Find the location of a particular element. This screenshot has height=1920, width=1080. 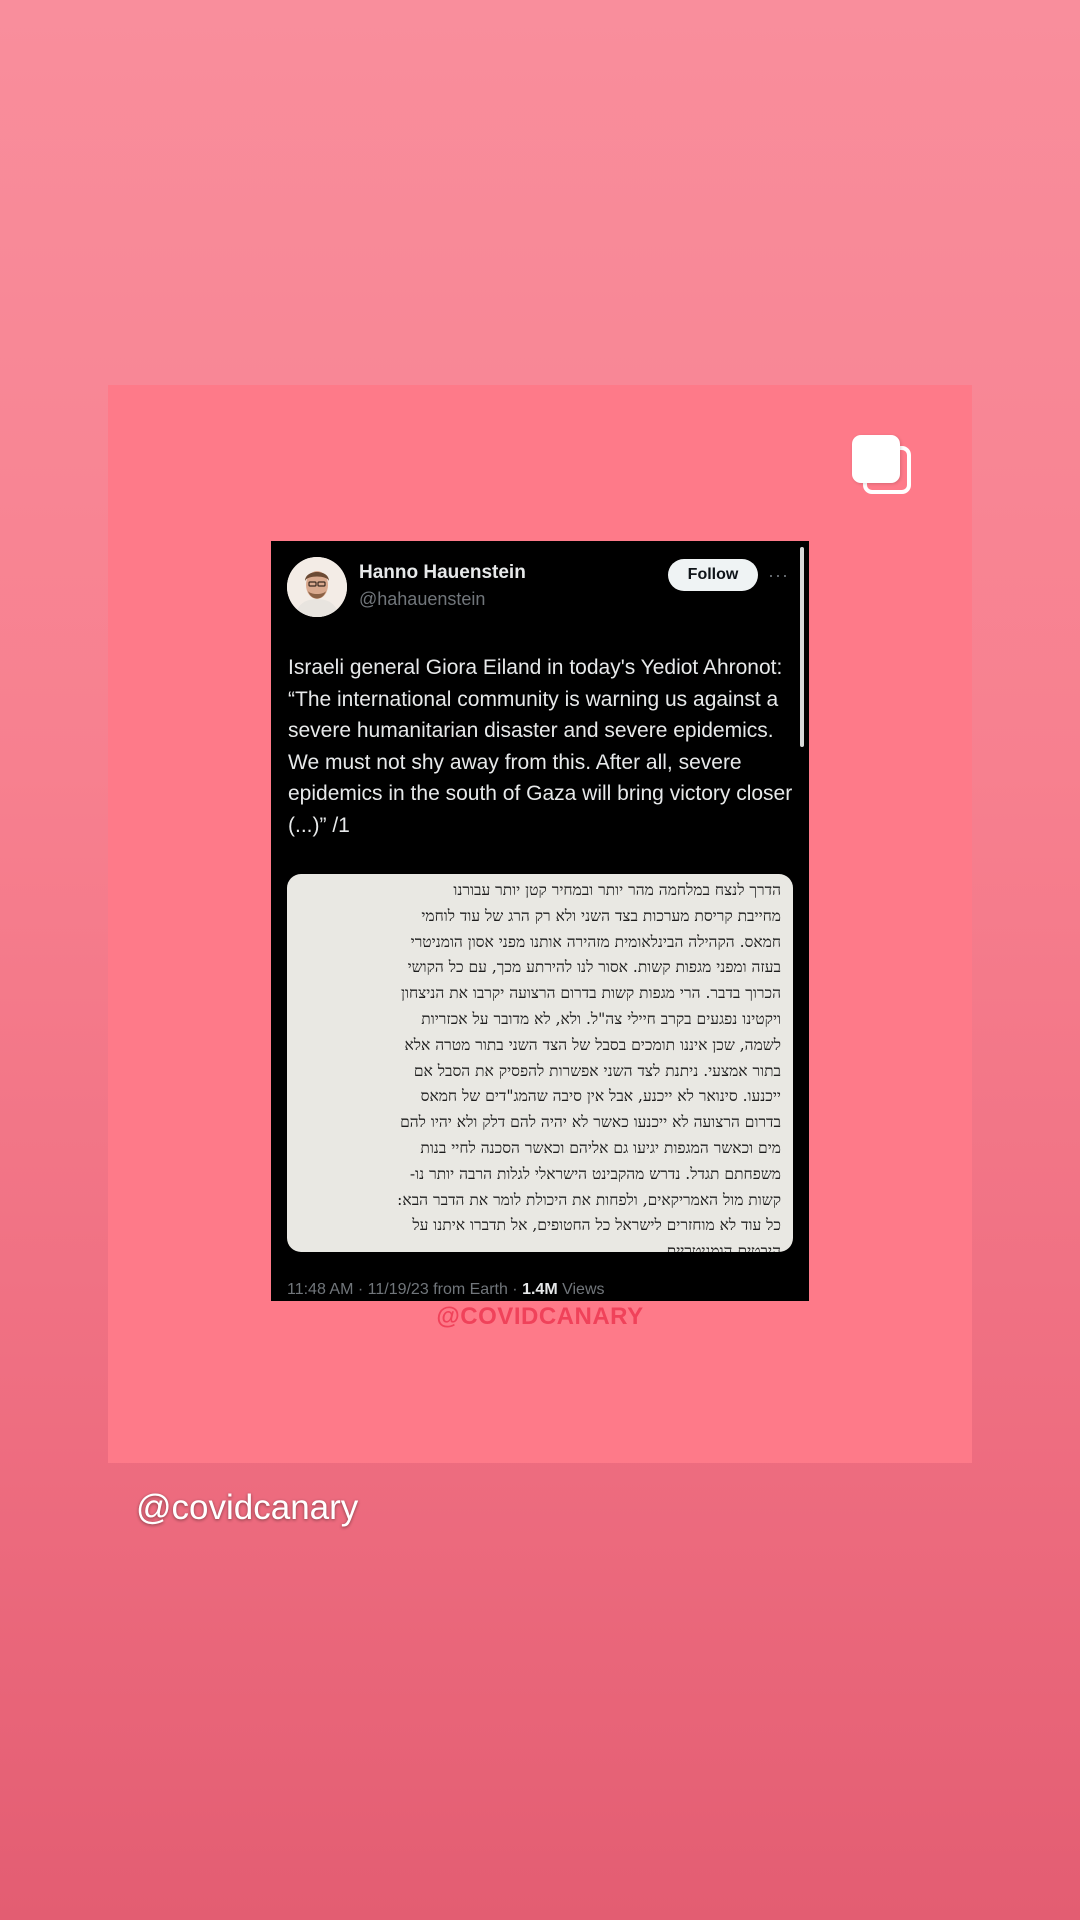

tweet-timestamp: 11:48 AM · 11/19/23 from Earth · is located at coordinates (405, 1289).